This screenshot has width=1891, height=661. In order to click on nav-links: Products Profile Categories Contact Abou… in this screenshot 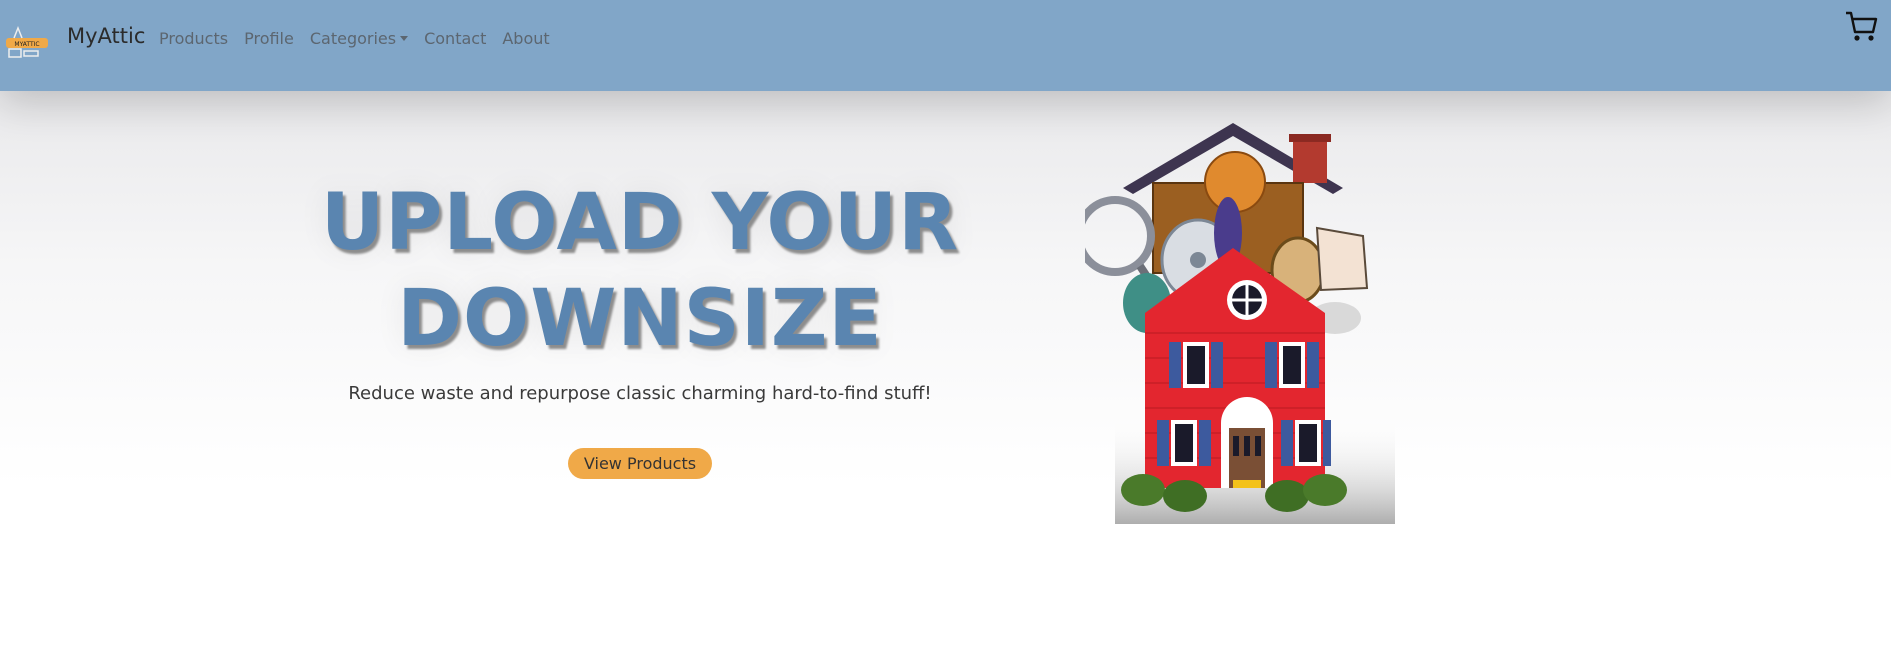, I will do `click(354, 38)`.